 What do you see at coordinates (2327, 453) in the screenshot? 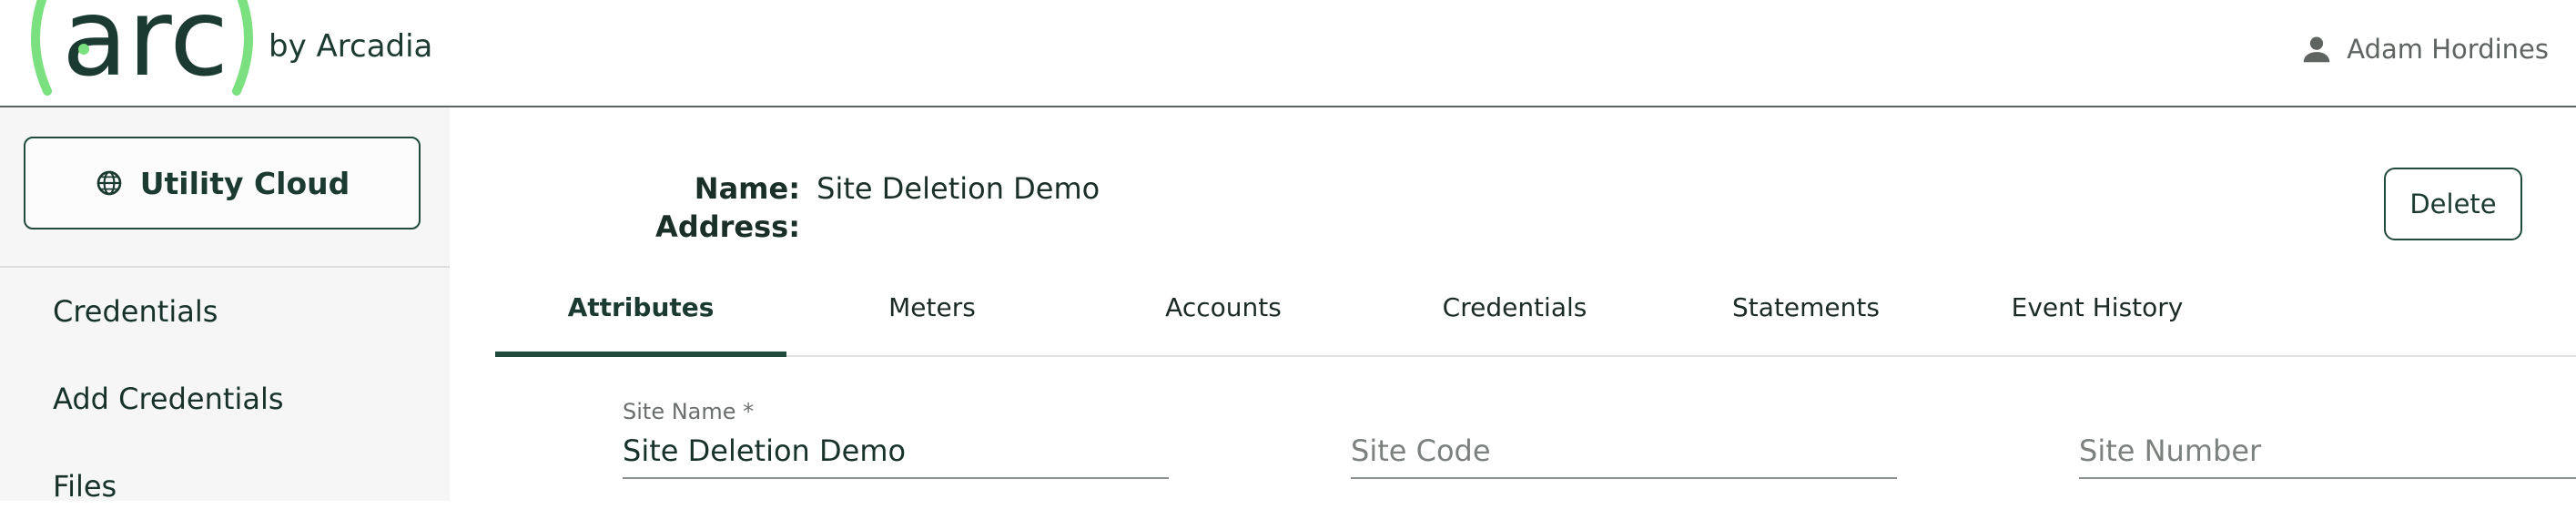
I see `site-number-input` at bounding box center [2327, 453].